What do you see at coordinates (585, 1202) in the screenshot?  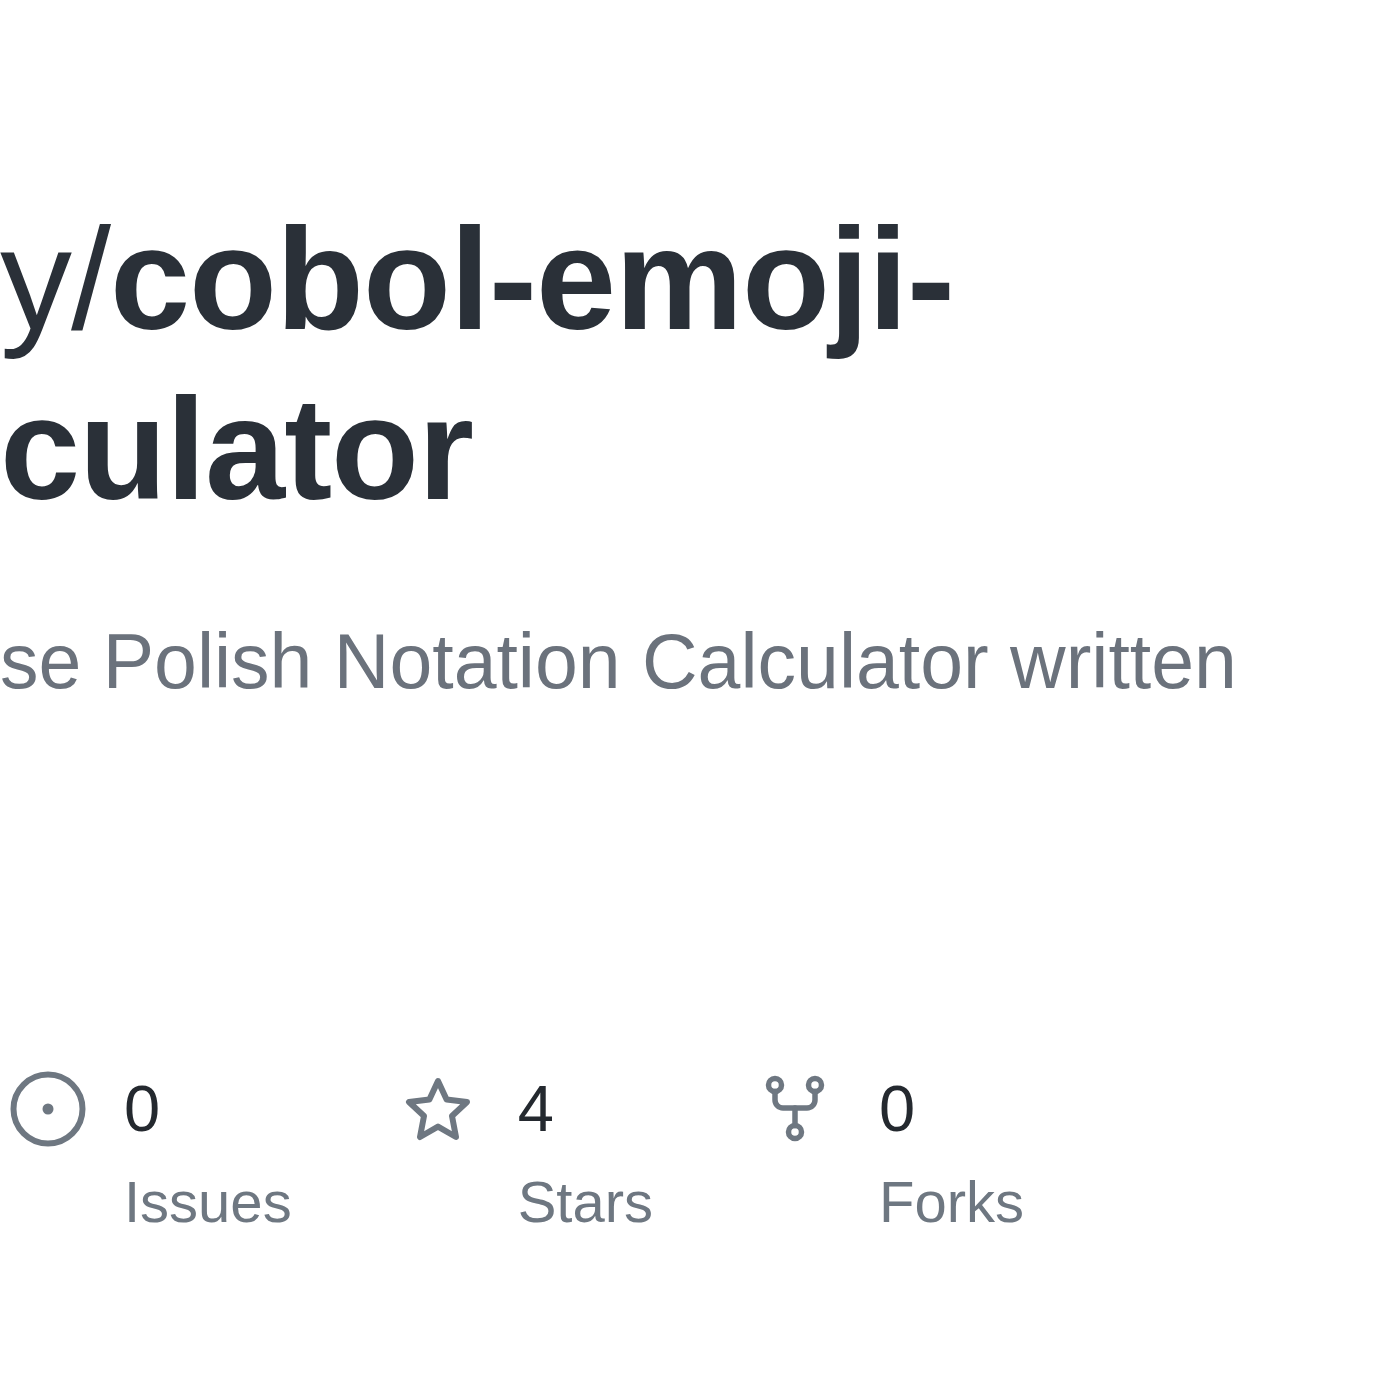 I see `stat-label: Stars` at bounding box center [585, 1202].